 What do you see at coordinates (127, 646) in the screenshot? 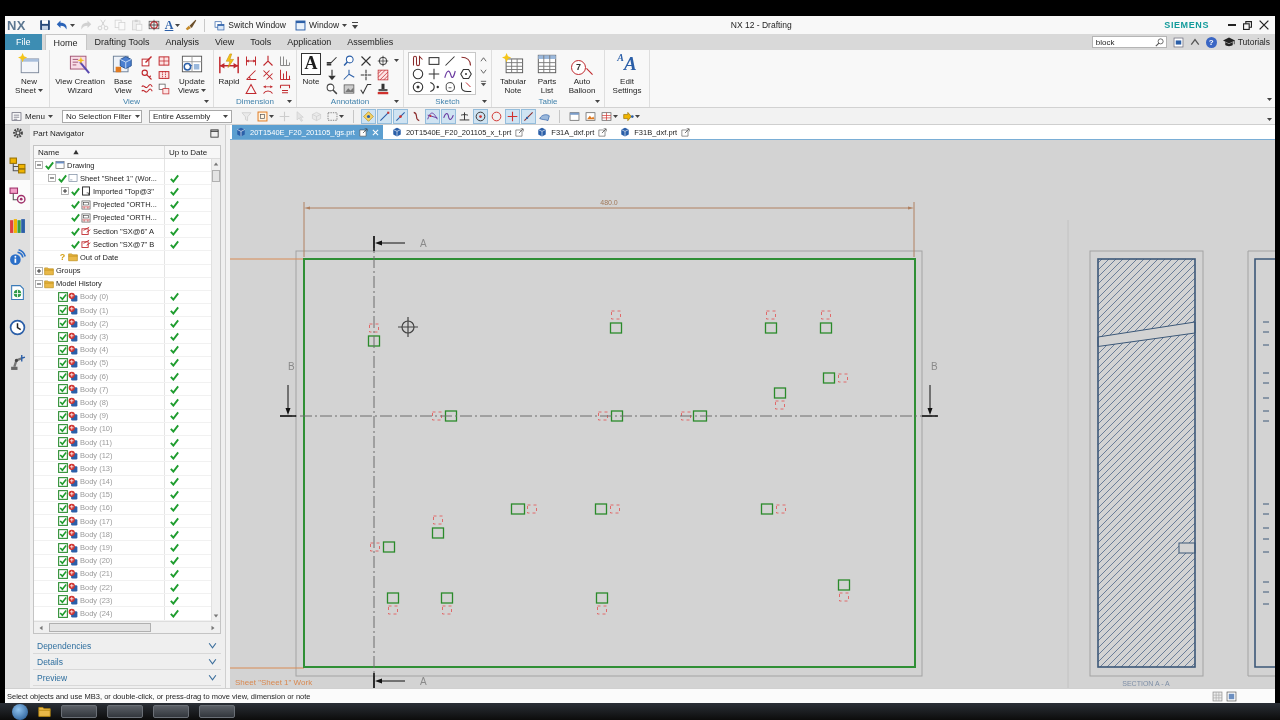
I see `panel-header: Dependencies` at bounding box center [127, 646].